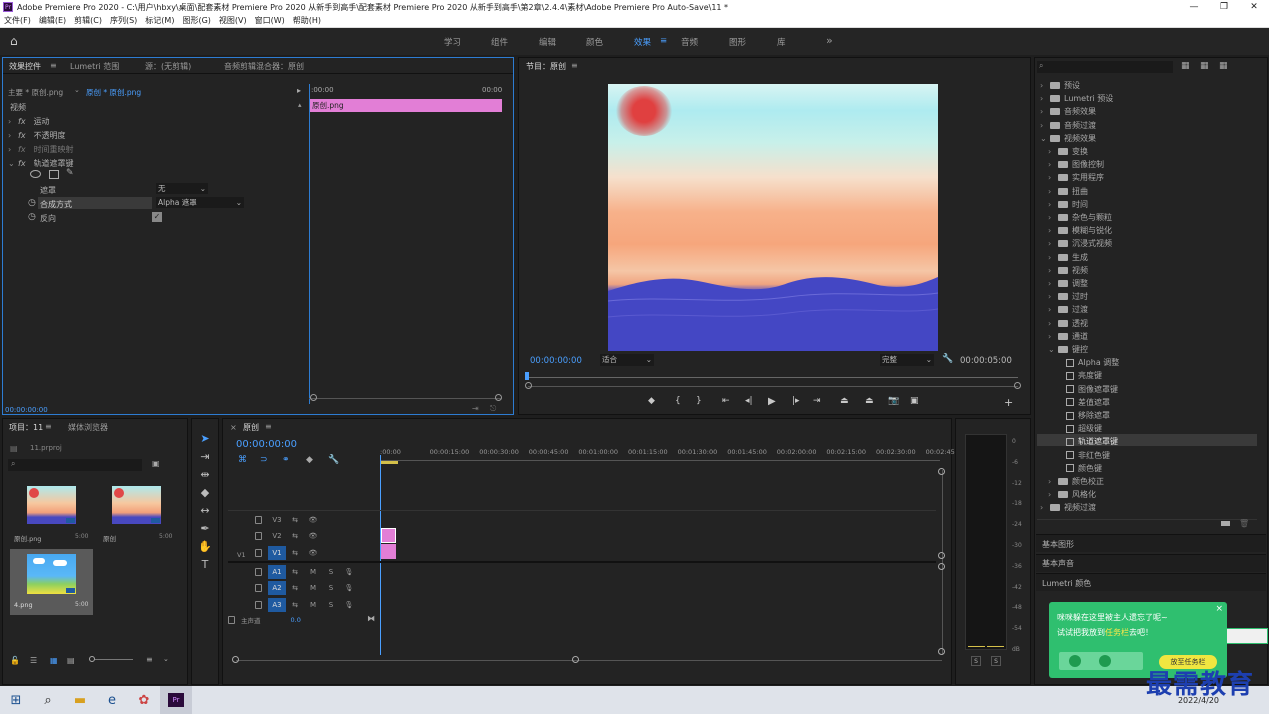 This screenshot has width=1269, height=714. What do you see at coordinates (54, 174) in the screenshot?
I see `rectangle-mask-icon` at bounding box center [54, 174].